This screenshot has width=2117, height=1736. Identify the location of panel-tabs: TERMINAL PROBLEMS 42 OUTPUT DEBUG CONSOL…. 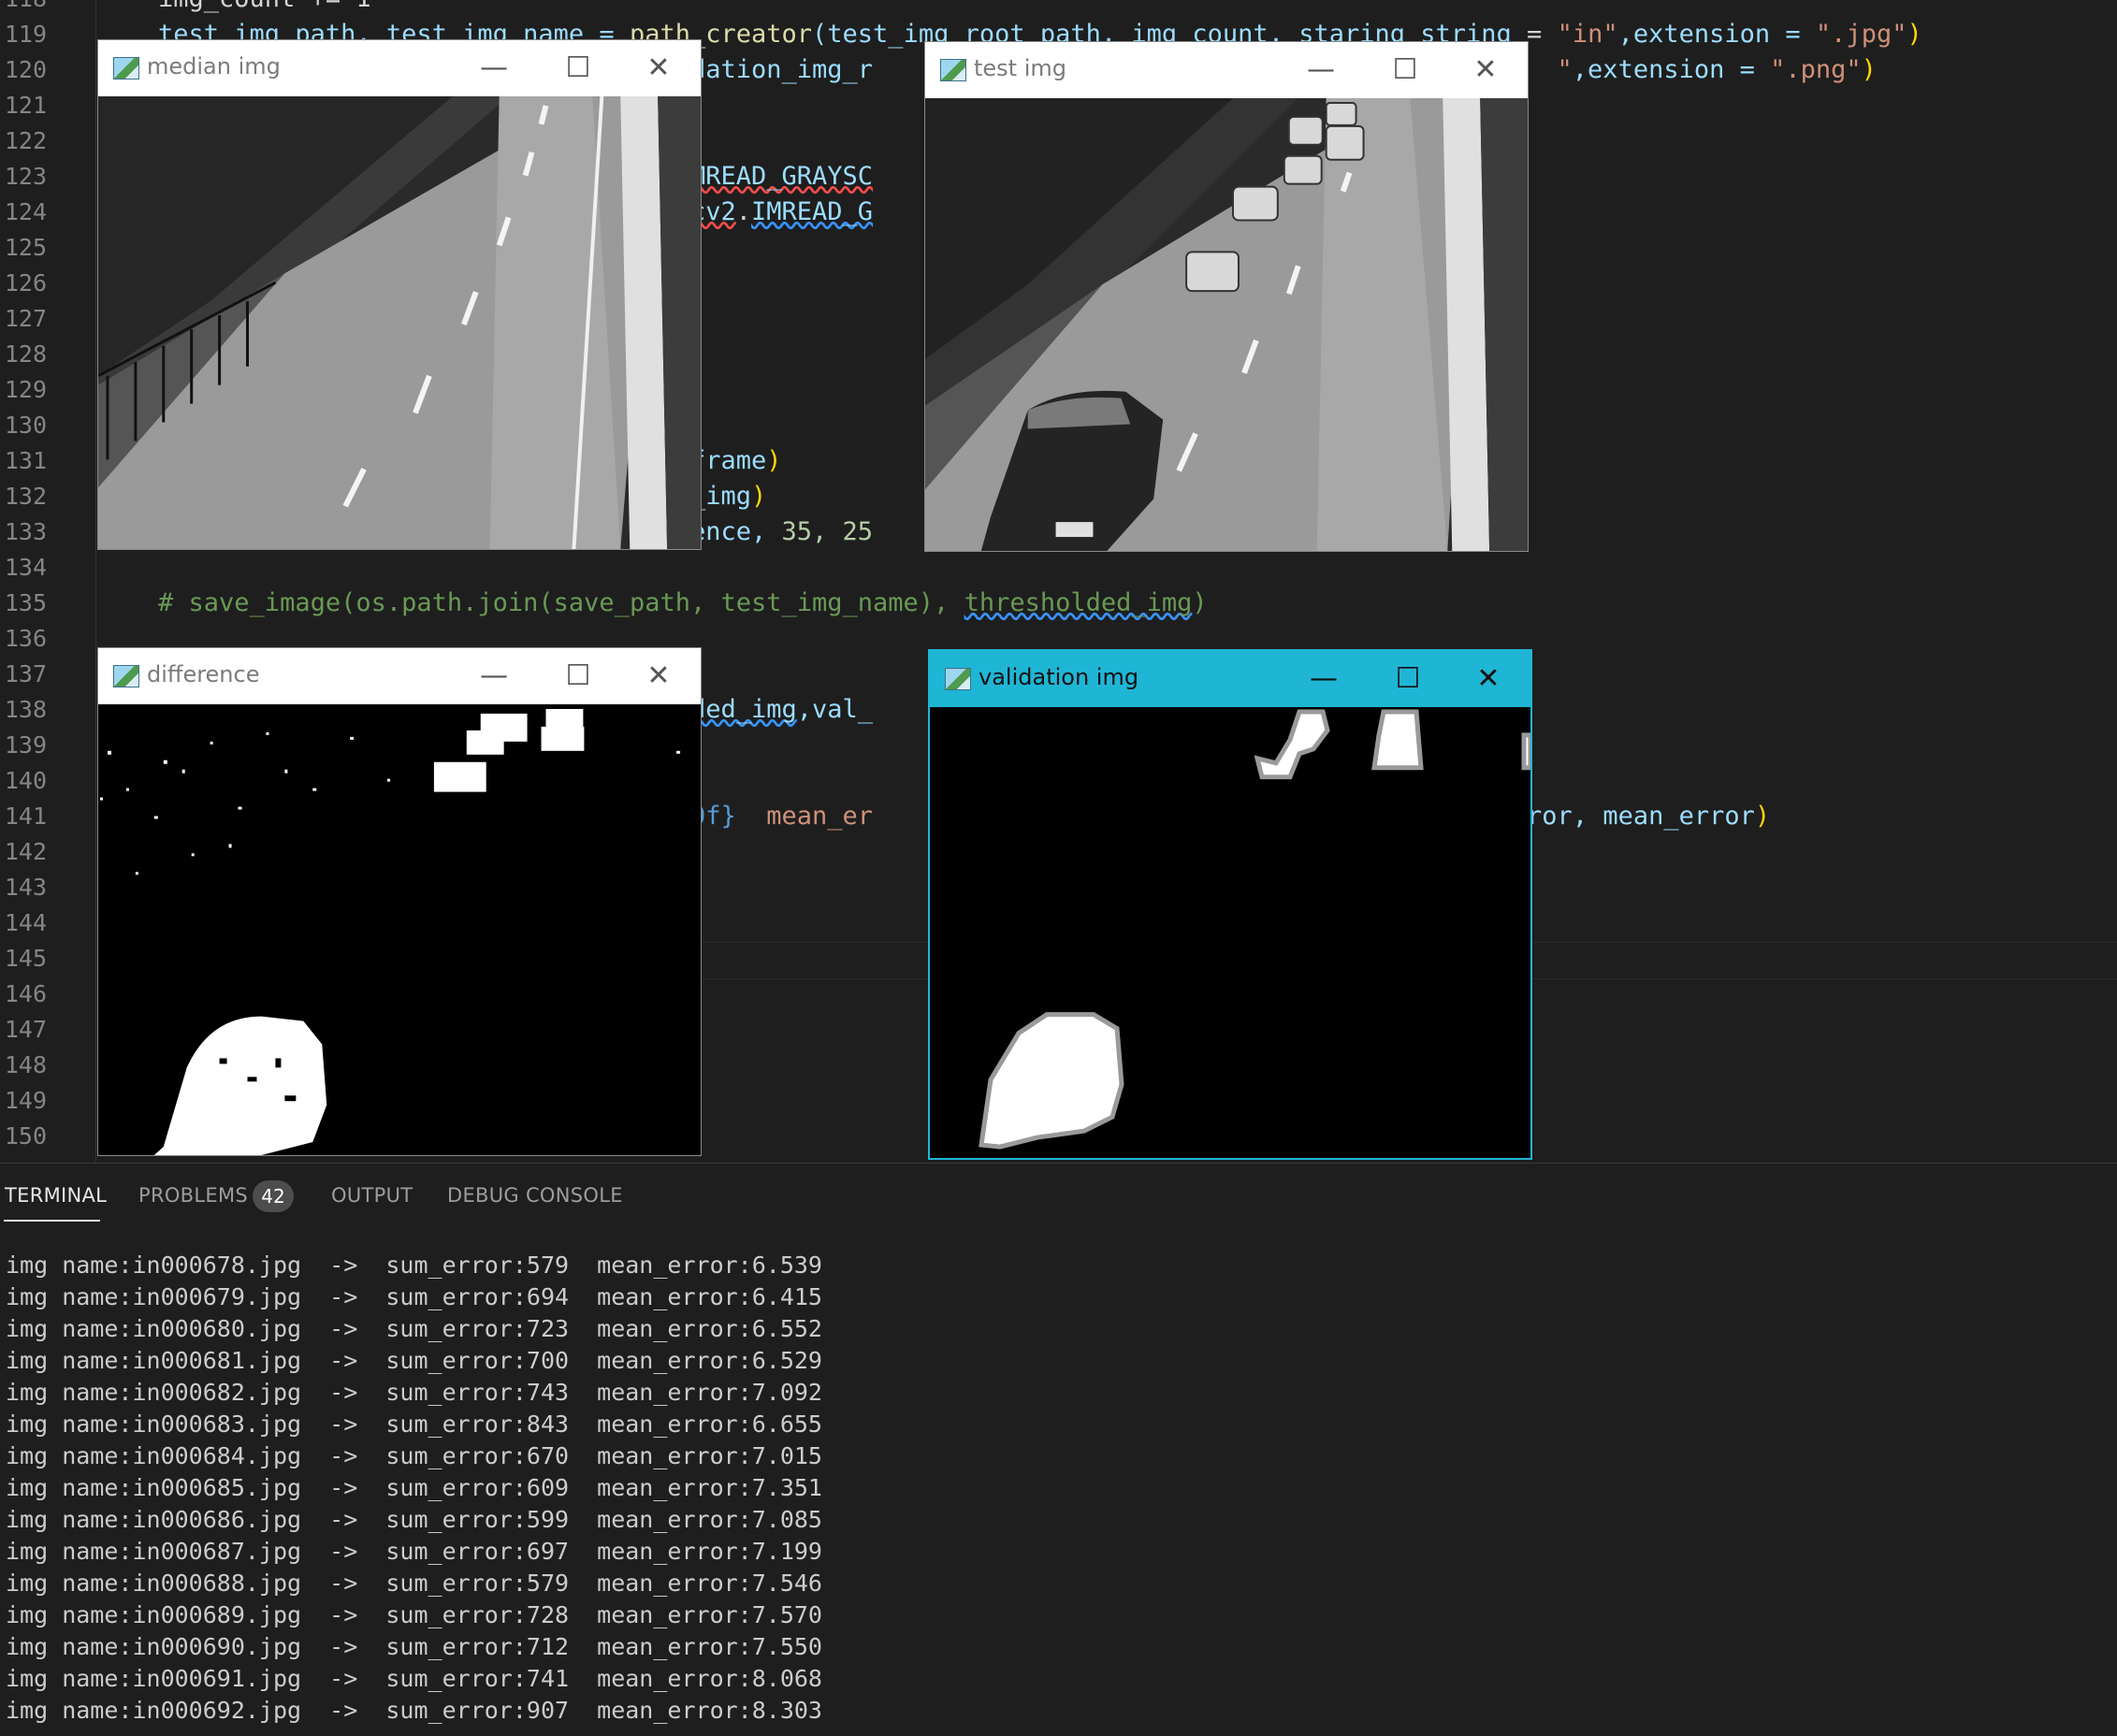
(1058, 1193).